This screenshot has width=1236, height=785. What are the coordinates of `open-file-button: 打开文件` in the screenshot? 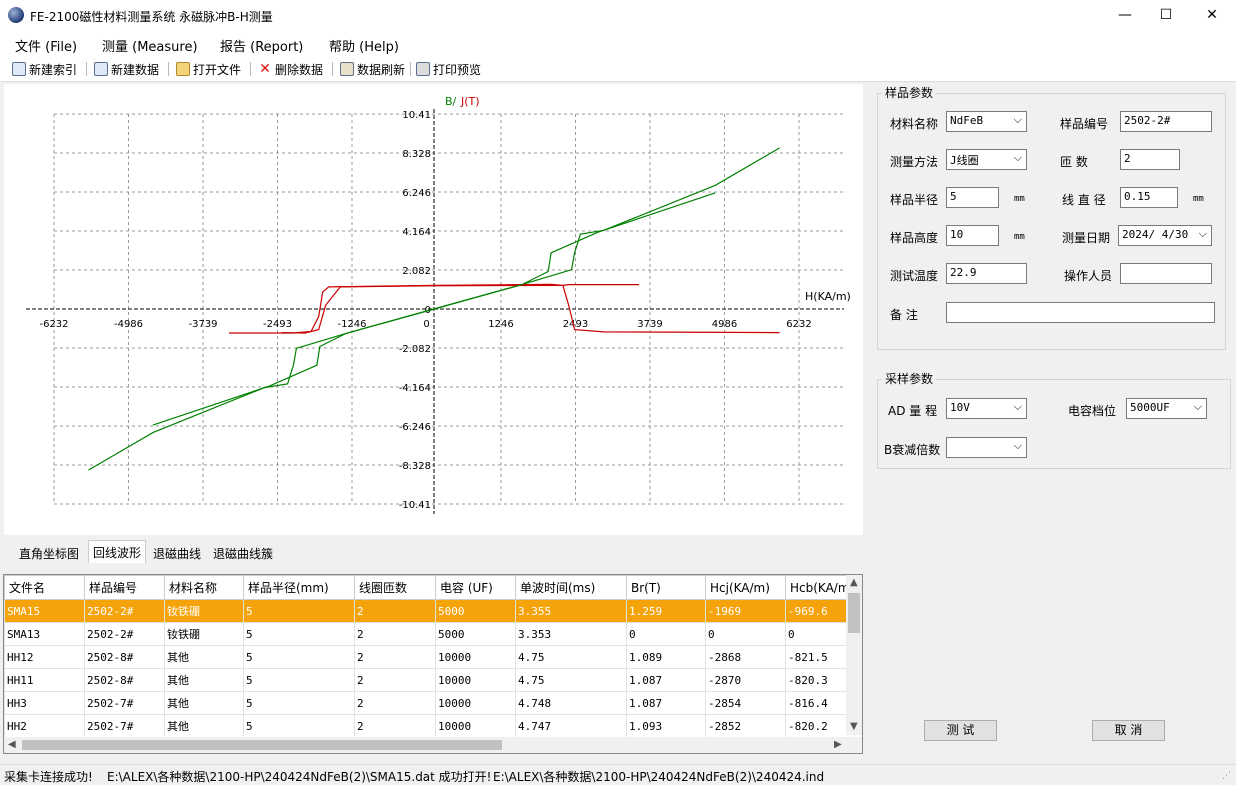 It's located at (208, 69).